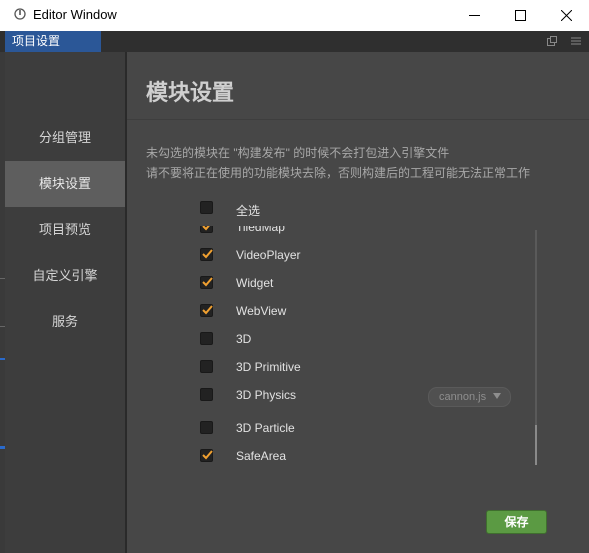 This screenshot has width=589, height=553. I want to click on sidebar-item-custom-engine: 自定义引擎, so click(65, 276).